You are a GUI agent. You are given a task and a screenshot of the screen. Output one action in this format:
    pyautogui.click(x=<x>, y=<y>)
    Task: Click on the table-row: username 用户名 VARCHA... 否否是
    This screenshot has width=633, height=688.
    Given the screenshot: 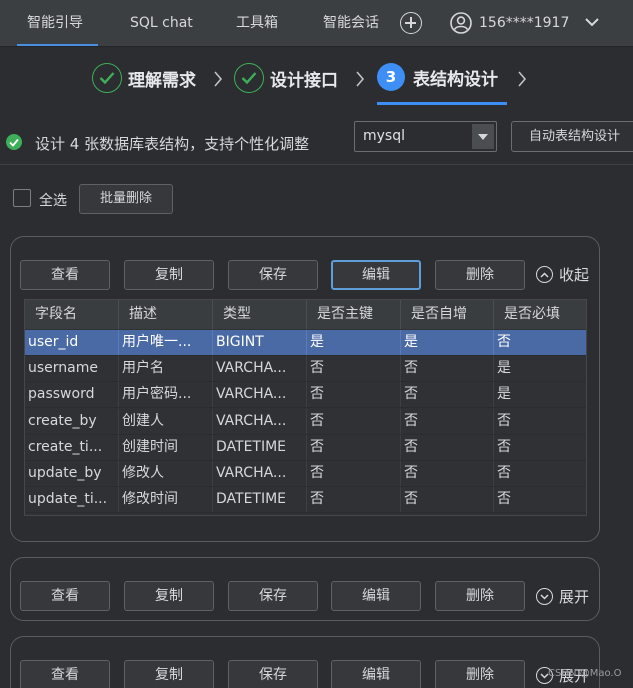 What is the action you would take?
    pyautogui.click(x=305, y=369)
    